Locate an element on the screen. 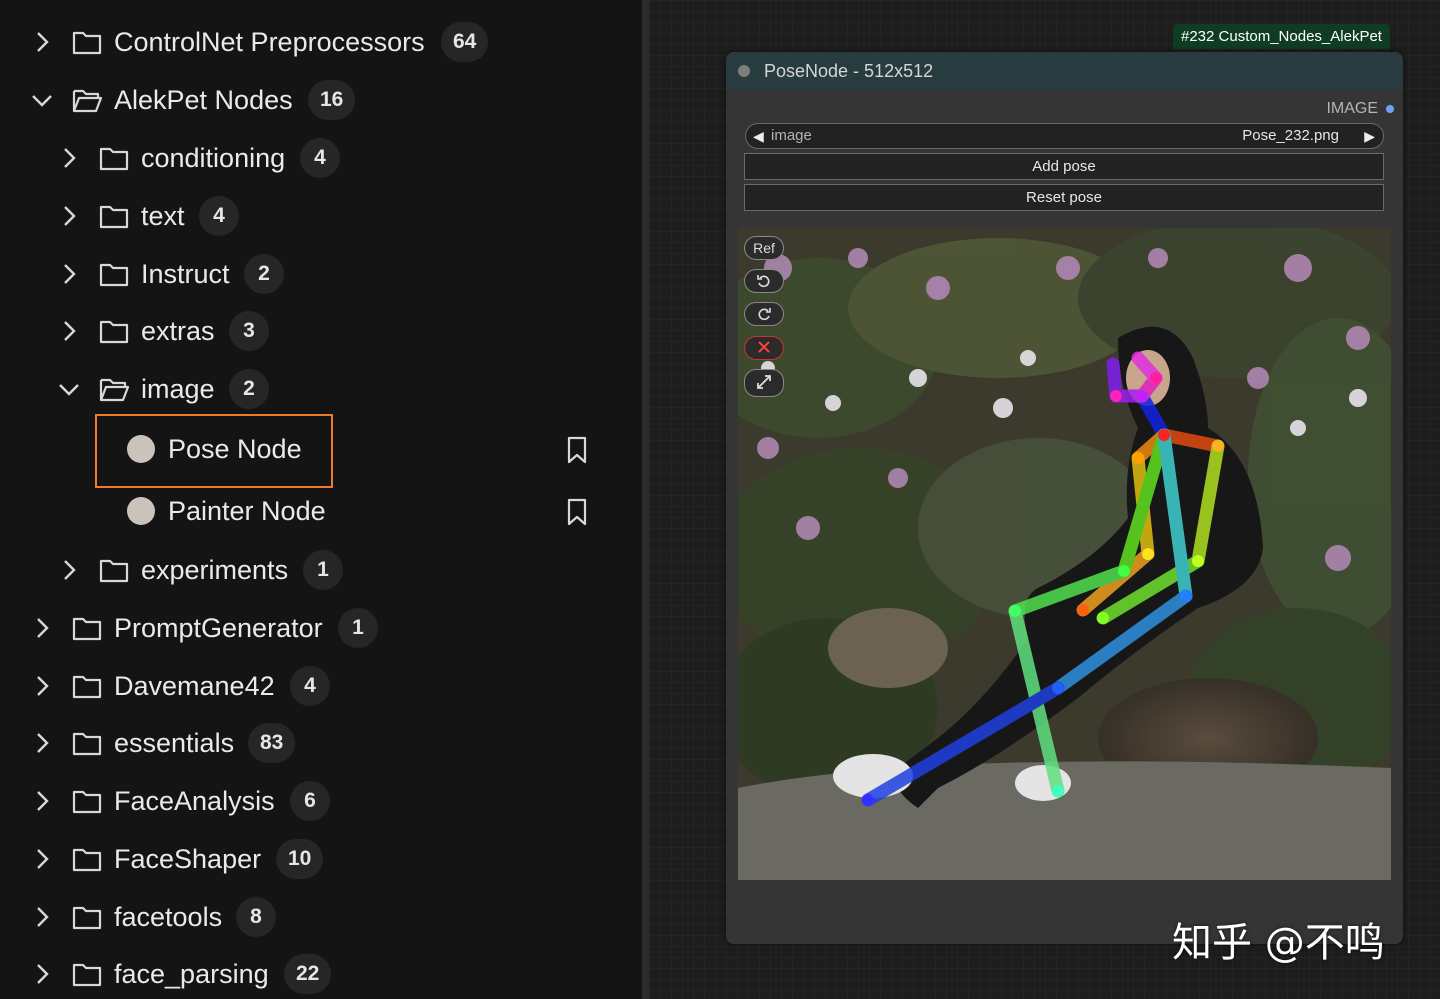 The image size is (1440, 999). arrow-left-icon: ◀ is located at coordinates (758, 136).